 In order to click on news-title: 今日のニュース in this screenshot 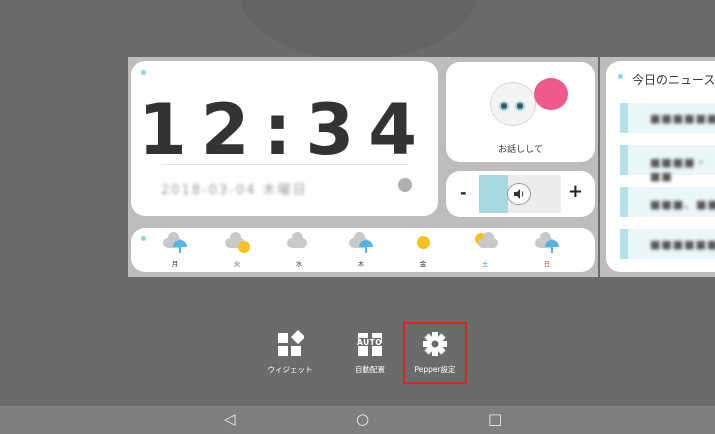, I will do `click(673, 80)`.